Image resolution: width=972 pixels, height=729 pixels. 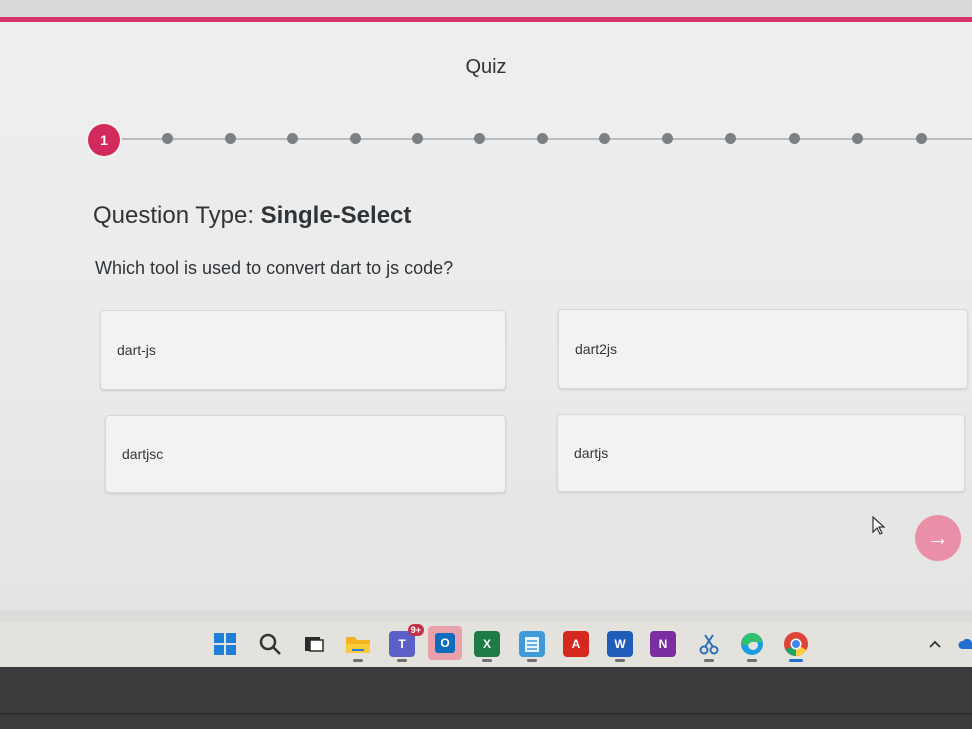 I want to click on question-type-value: Single-Select, so click(x=336, y=215).